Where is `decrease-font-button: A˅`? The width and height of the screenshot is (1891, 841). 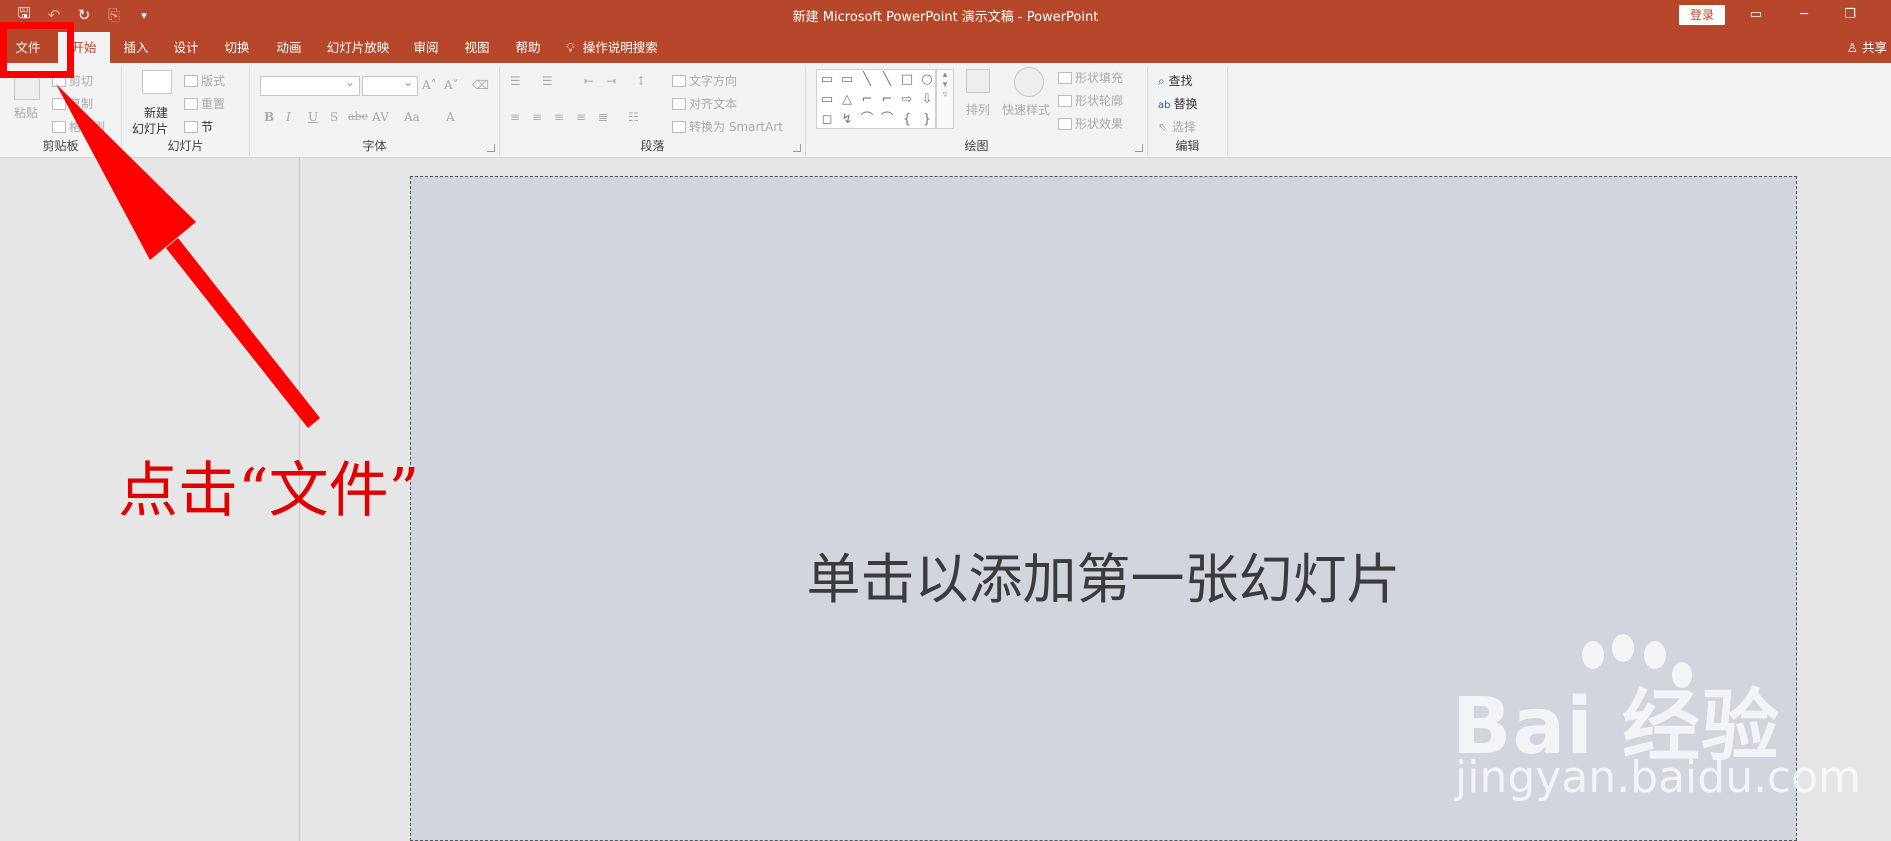
decrease-font-button: A˅ is located at coordinates (451, 85).